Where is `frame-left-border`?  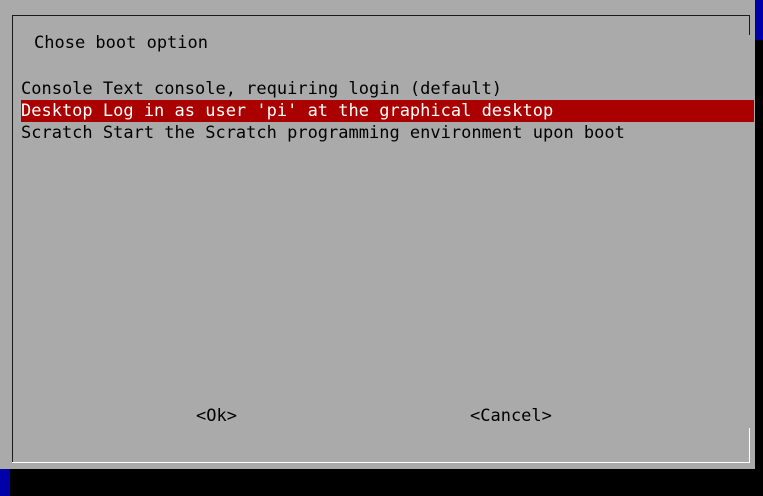 frame-left-border is located at coordinates (12, 239).